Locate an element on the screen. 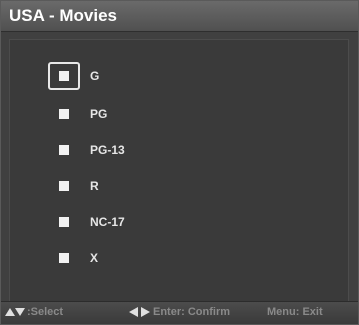 The height and width of the screenshot is (325, 359). rating-item-pg: PG is located at coordinates (78, 114).